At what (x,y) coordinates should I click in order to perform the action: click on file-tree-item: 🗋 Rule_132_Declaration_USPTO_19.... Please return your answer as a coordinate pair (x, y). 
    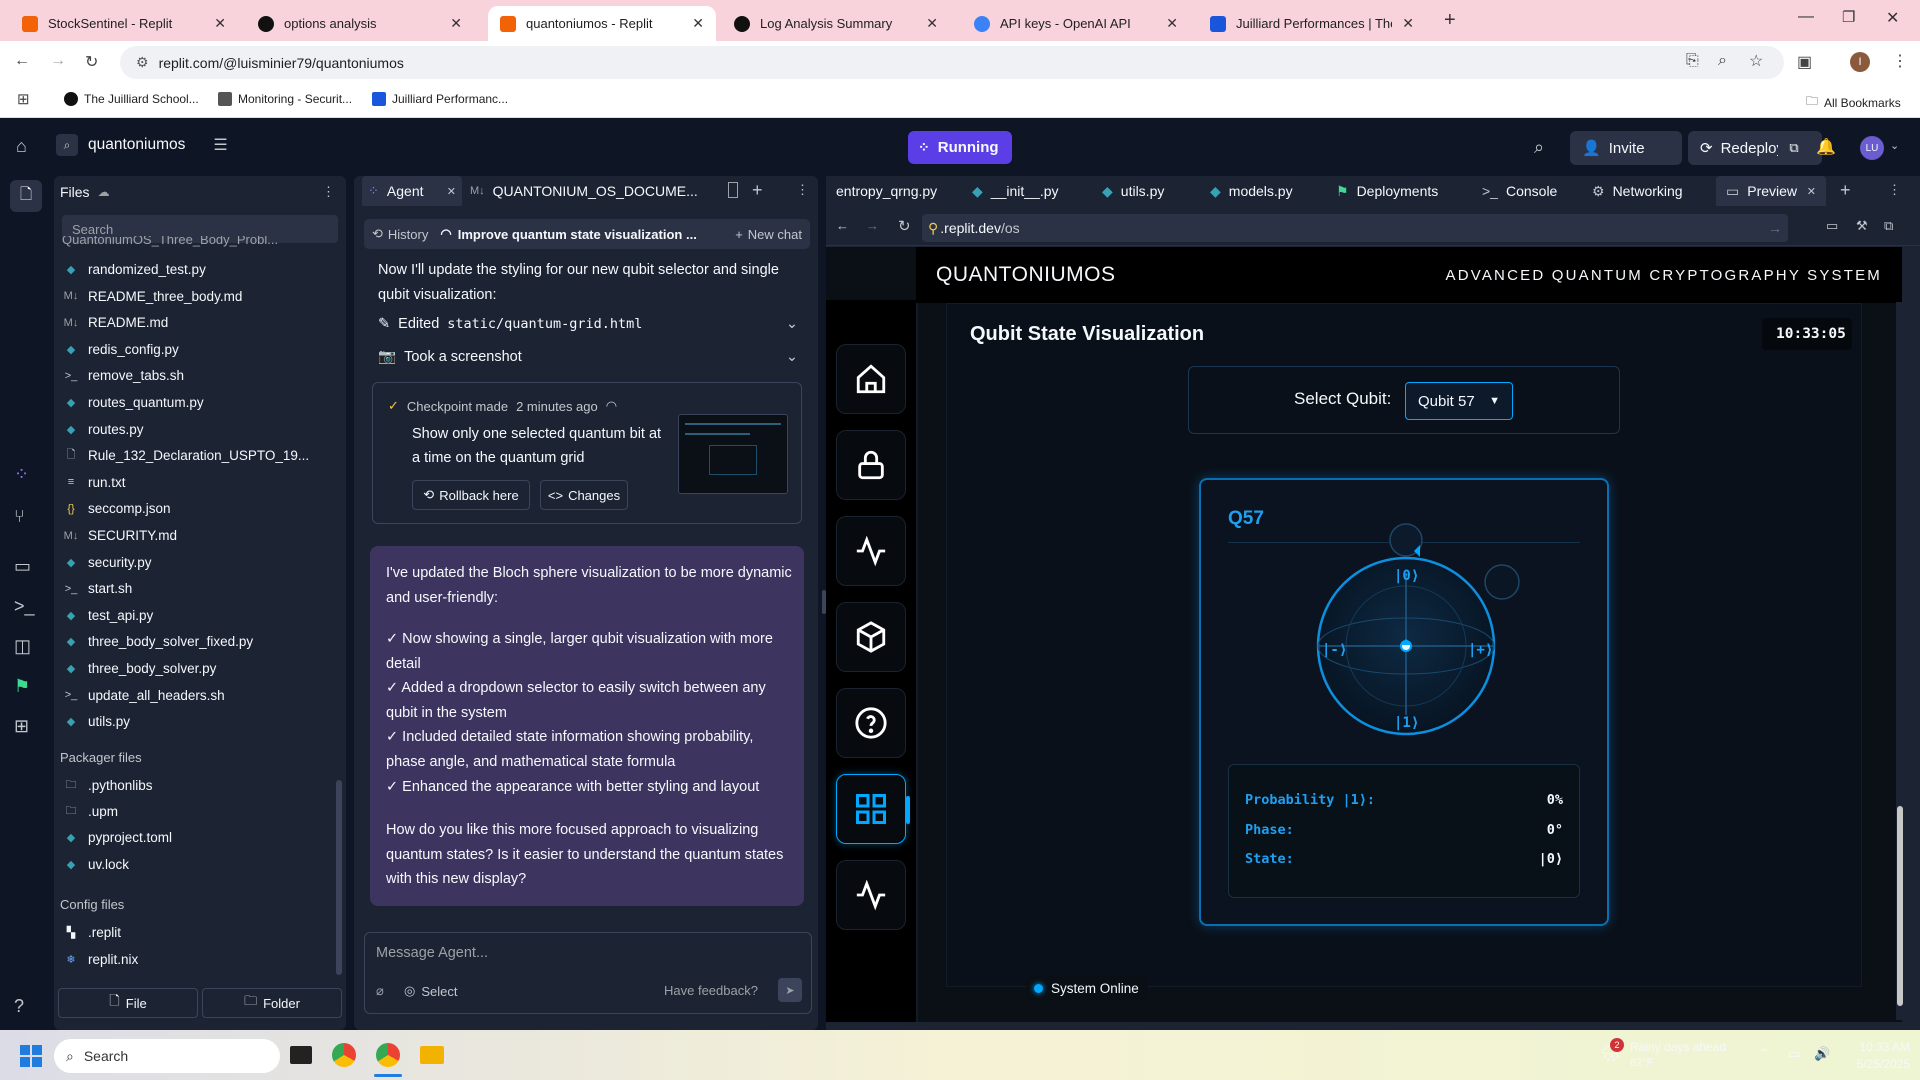
    Looking at the image, I should click on (187, 455).